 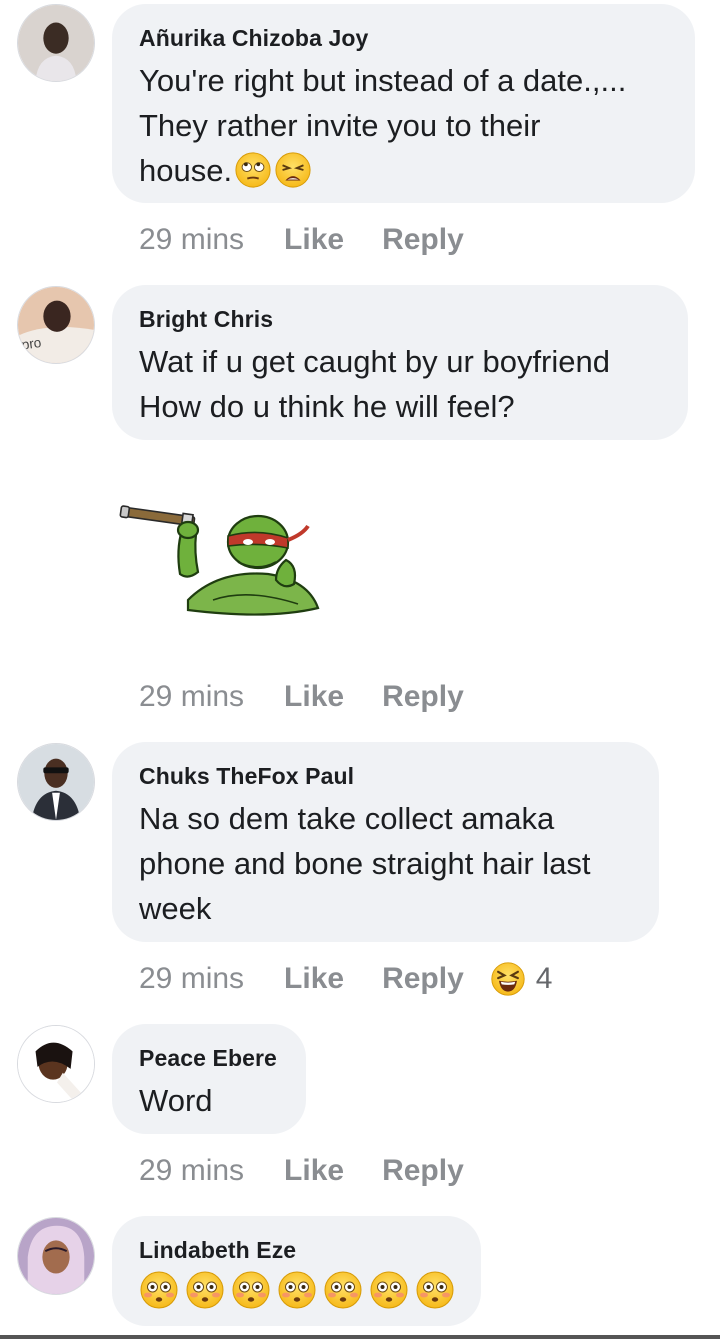 I want to click on laughing-squint-icon, so click(x=508, y=979).